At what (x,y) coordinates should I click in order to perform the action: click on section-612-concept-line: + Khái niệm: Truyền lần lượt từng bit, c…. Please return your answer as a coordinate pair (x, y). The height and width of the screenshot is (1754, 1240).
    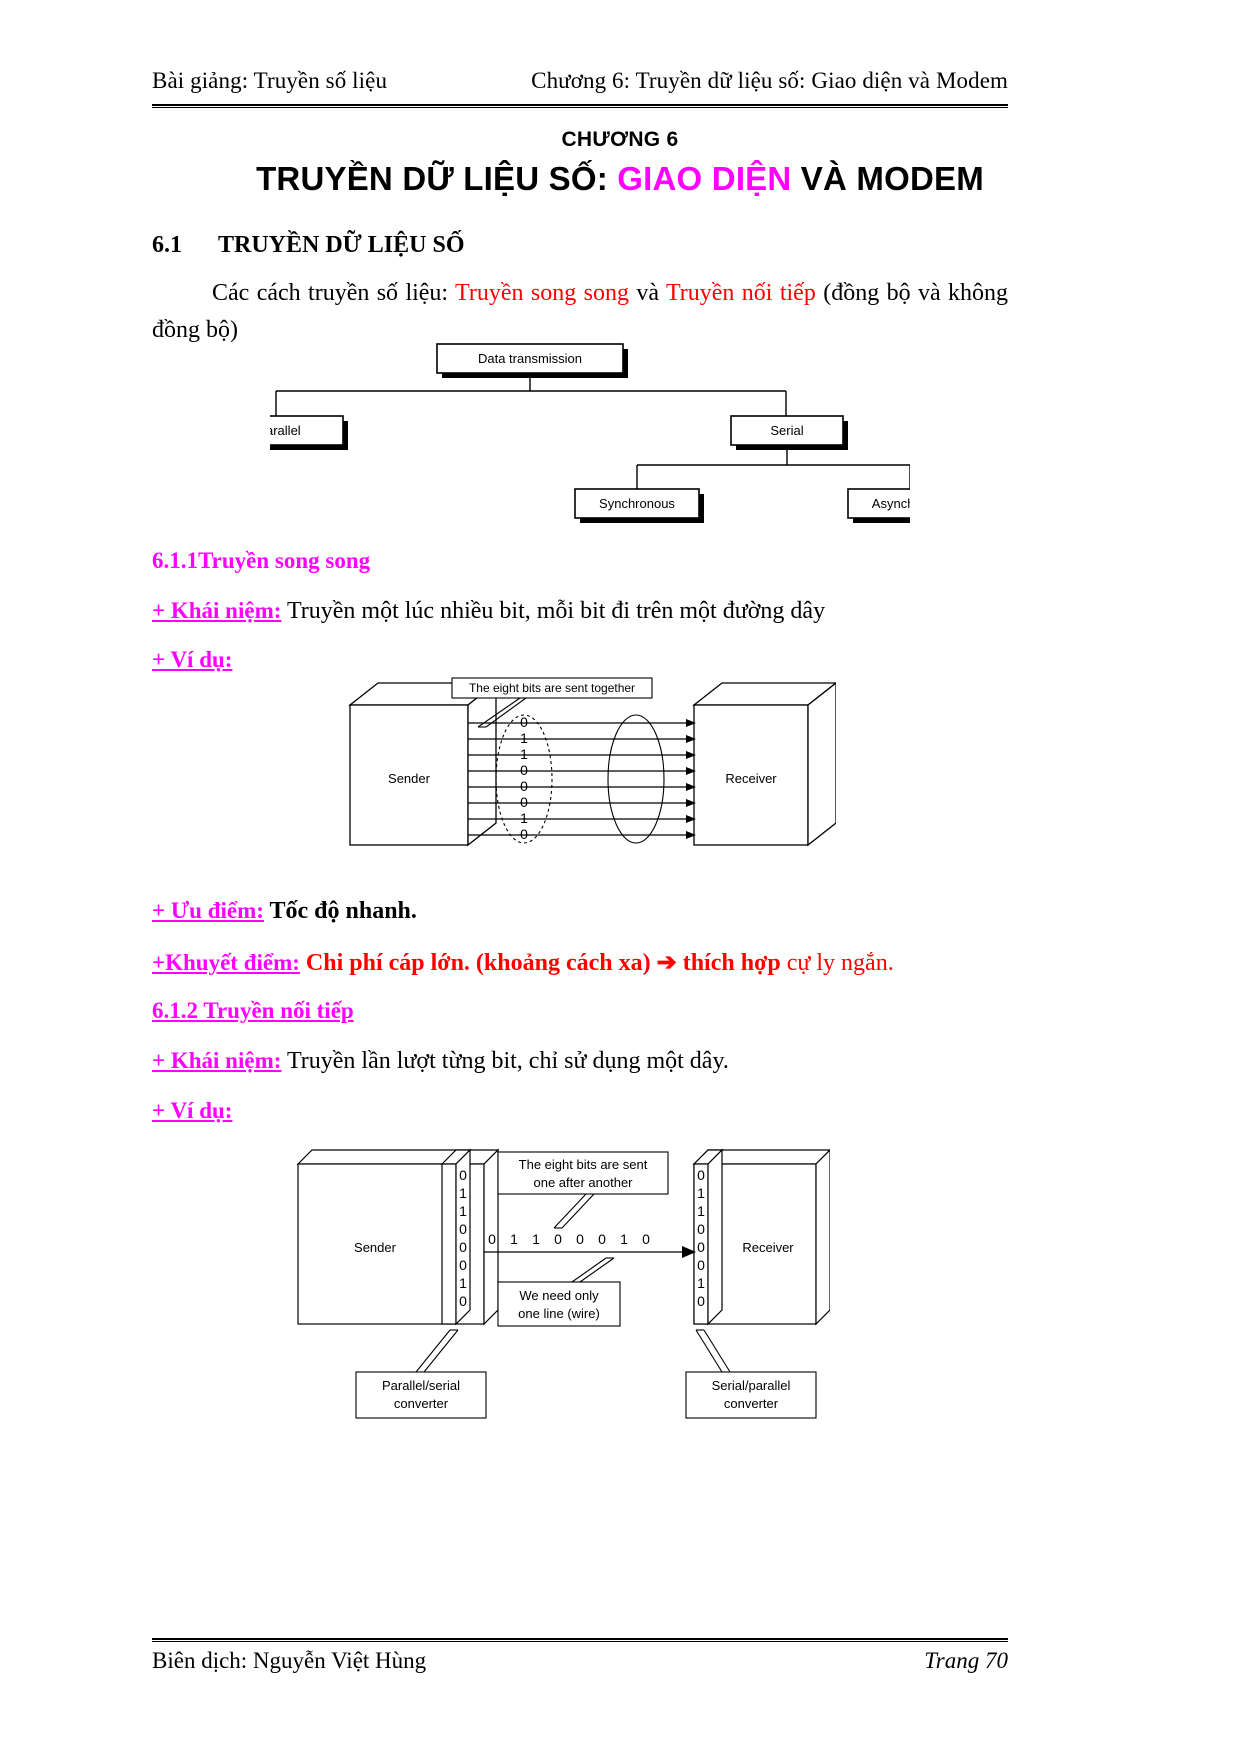
    Looking at the image, I should click on (440, 1061).